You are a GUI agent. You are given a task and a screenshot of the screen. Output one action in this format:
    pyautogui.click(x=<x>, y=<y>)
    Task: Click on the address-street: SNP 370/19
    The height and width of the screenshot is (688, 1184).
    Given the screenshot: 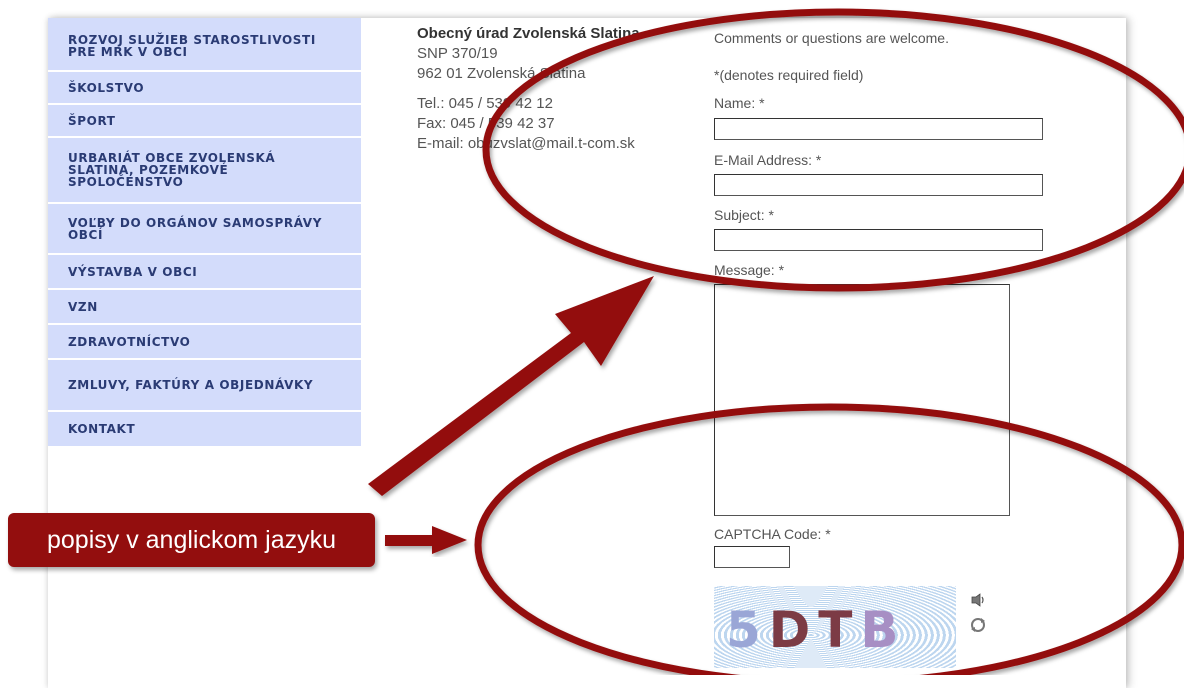 What is the action you would take?
    pyautogui.click(x=457, y=53)
    